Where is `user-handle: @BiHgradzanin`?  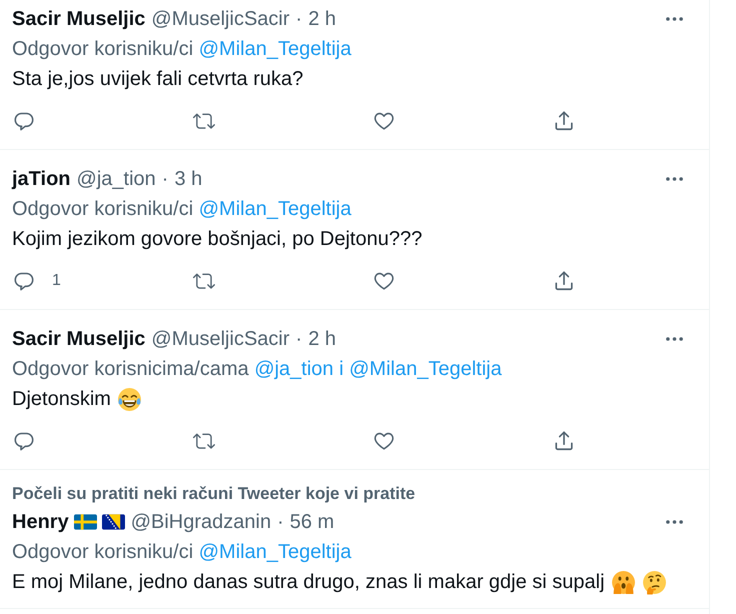 user-handle: @BiHgradzanin is located at coordinates (201, 522).